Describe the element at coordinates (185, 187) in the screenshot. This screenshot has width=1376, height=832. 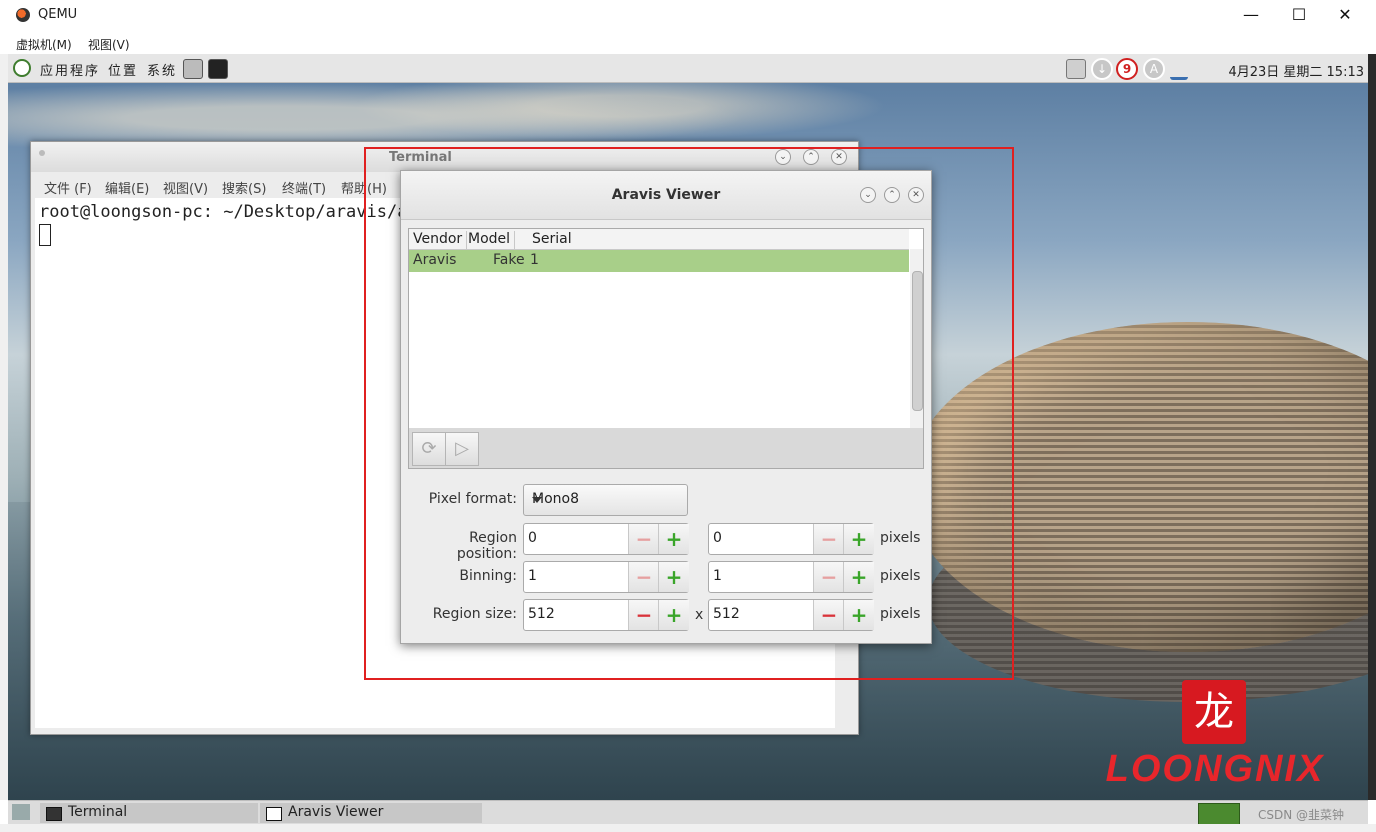
I see `terminal-menu-view: 视图(V)` at that location.